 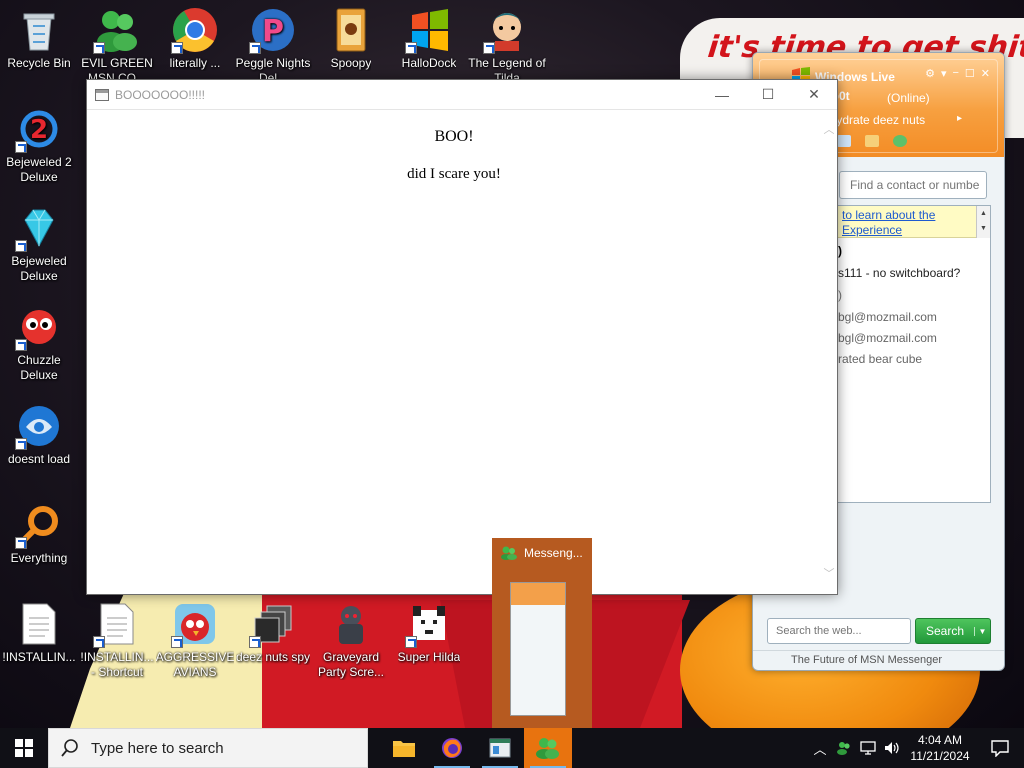 What do you see at coordinates (983, 222) in the screenshot?
I see `banner-scrollbar: ▲ ▼` at bounding box center [983, 222].